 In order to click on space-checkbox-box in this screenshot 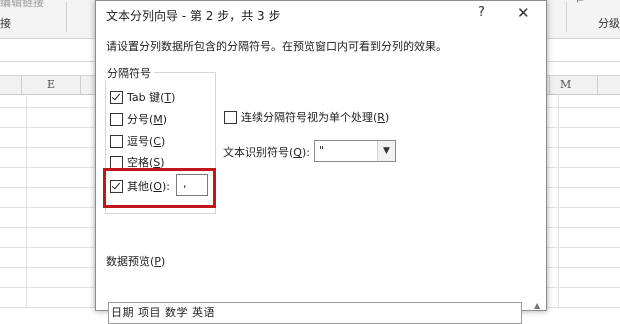, I will do `click(116, 162)`.